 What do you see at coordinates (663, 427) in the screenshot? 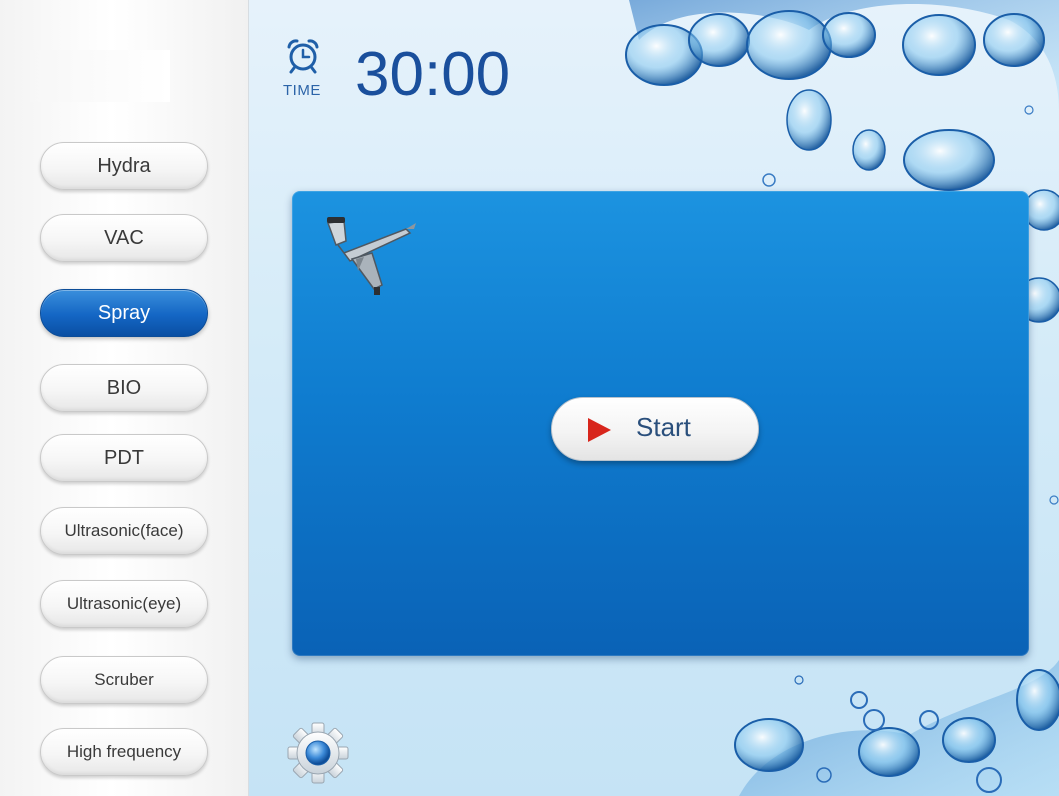
I see `start-label: Start` at bounding box center [663, 427].